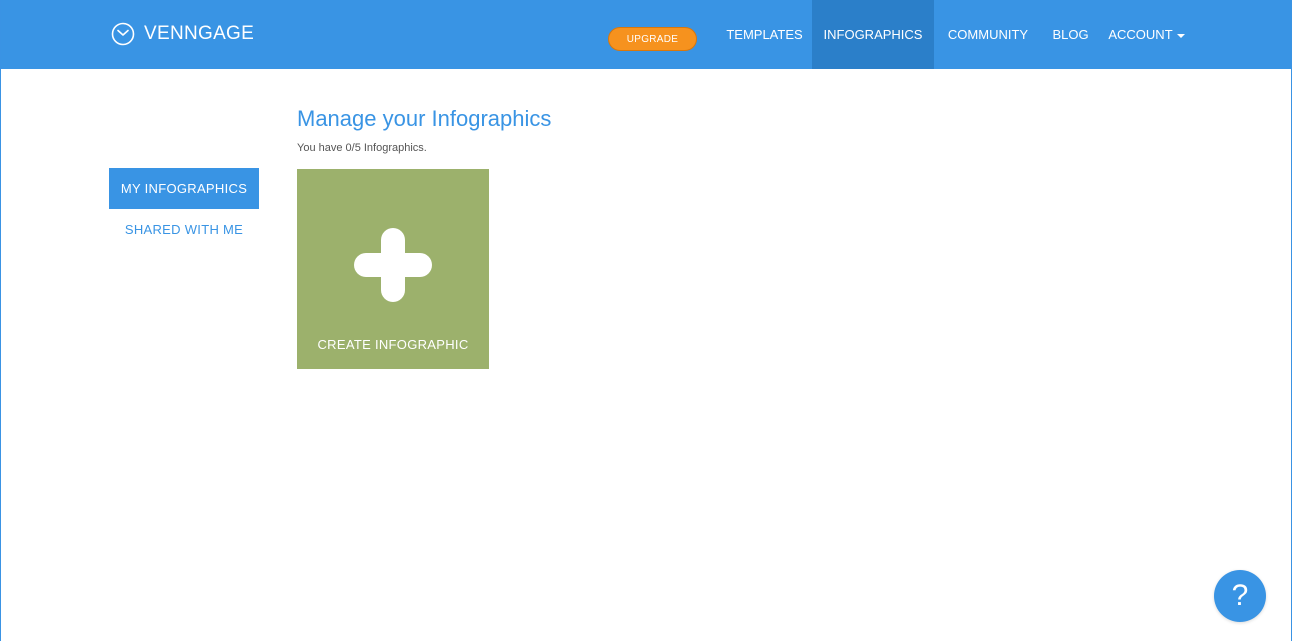 The width and height of the screenshot is (1292, 641). I want to click on plus-icon-horizontal-bar, so click(393, 265).